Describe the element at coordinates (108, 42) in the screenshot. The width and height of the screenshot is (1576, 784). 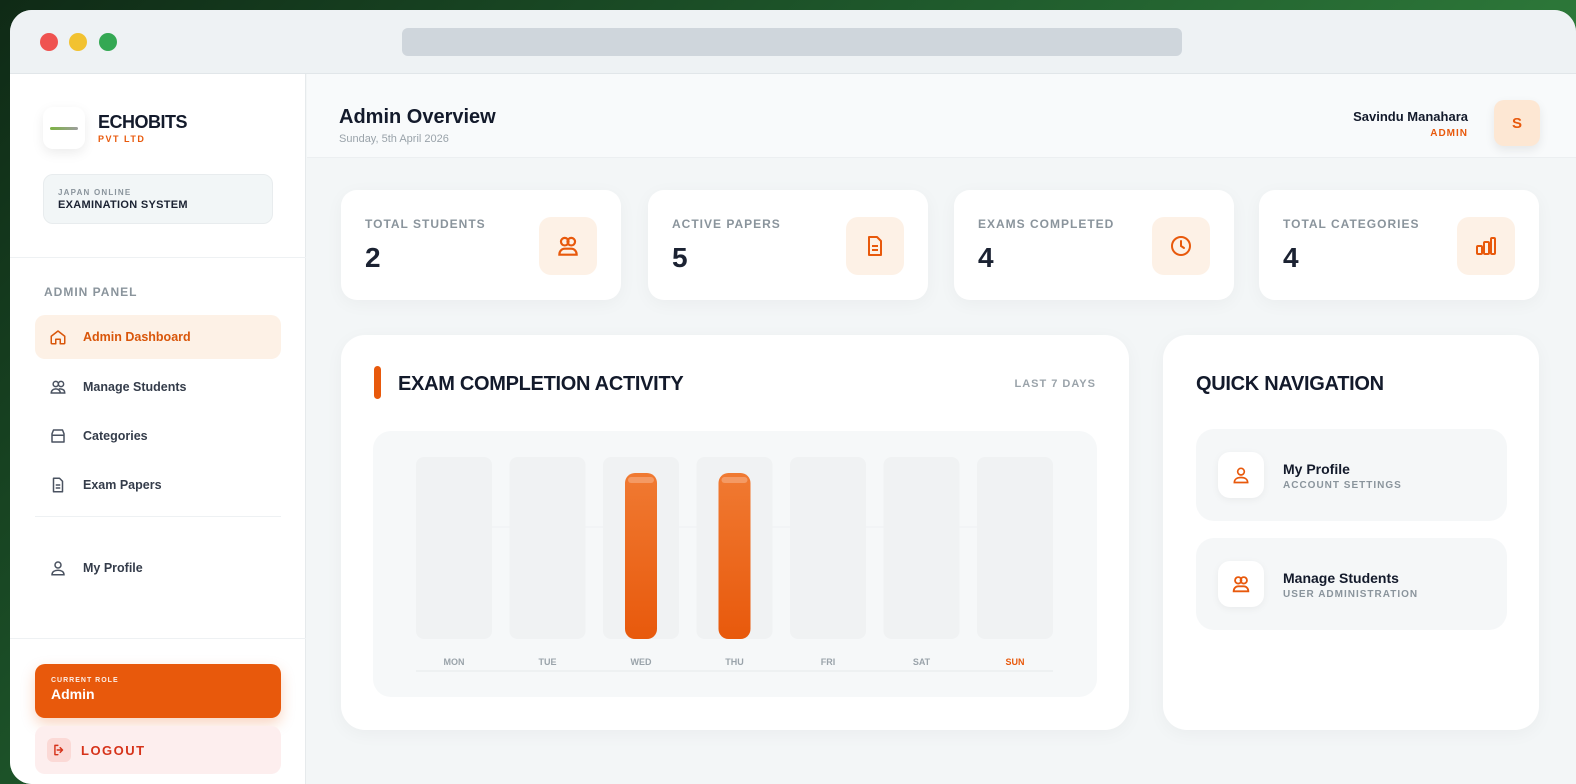
I see `maximize-window-button` at that location.